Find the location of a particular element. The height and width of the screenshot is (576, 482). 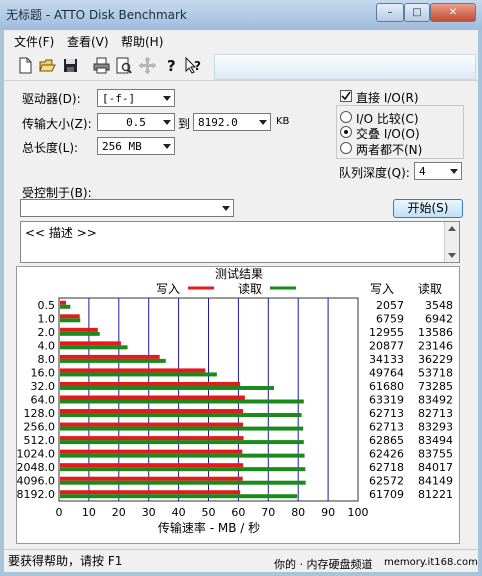

read-value: 23146 is located at coordinates (435, 345).